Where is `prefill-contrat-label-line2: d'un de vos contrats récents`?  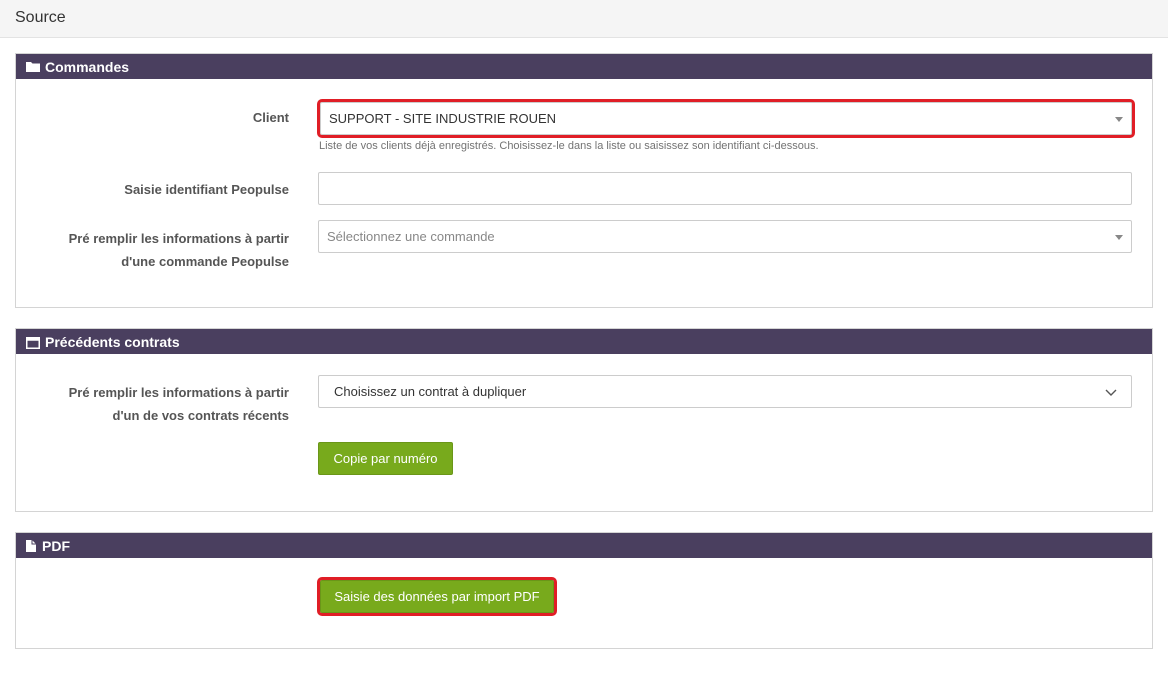
prefill-contrat-label-line2: d'un de vos contrats récents is located at coordinates (200, 415).